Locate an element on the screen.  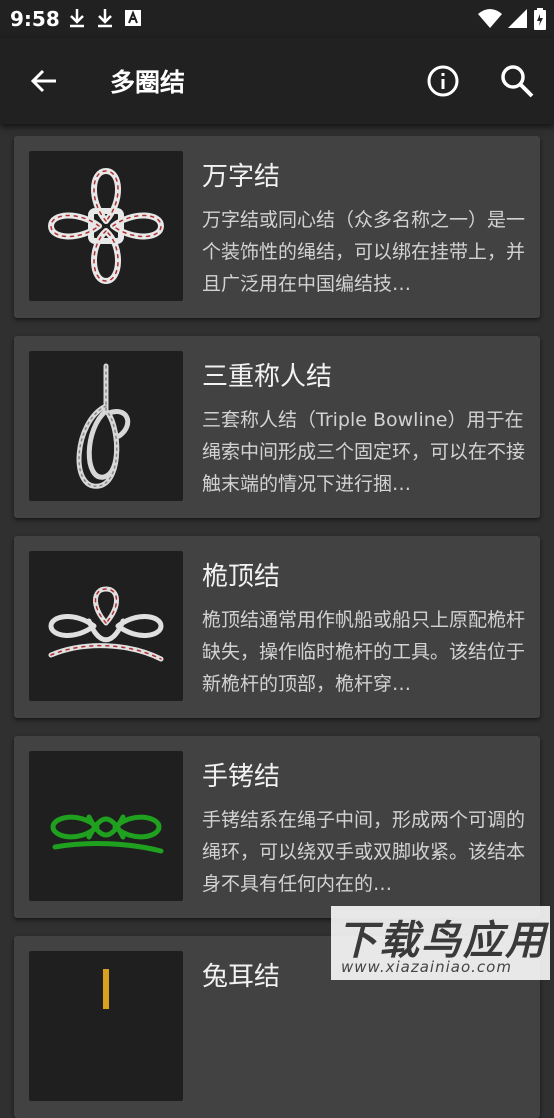
back-button is located at coordinates (44, 81).